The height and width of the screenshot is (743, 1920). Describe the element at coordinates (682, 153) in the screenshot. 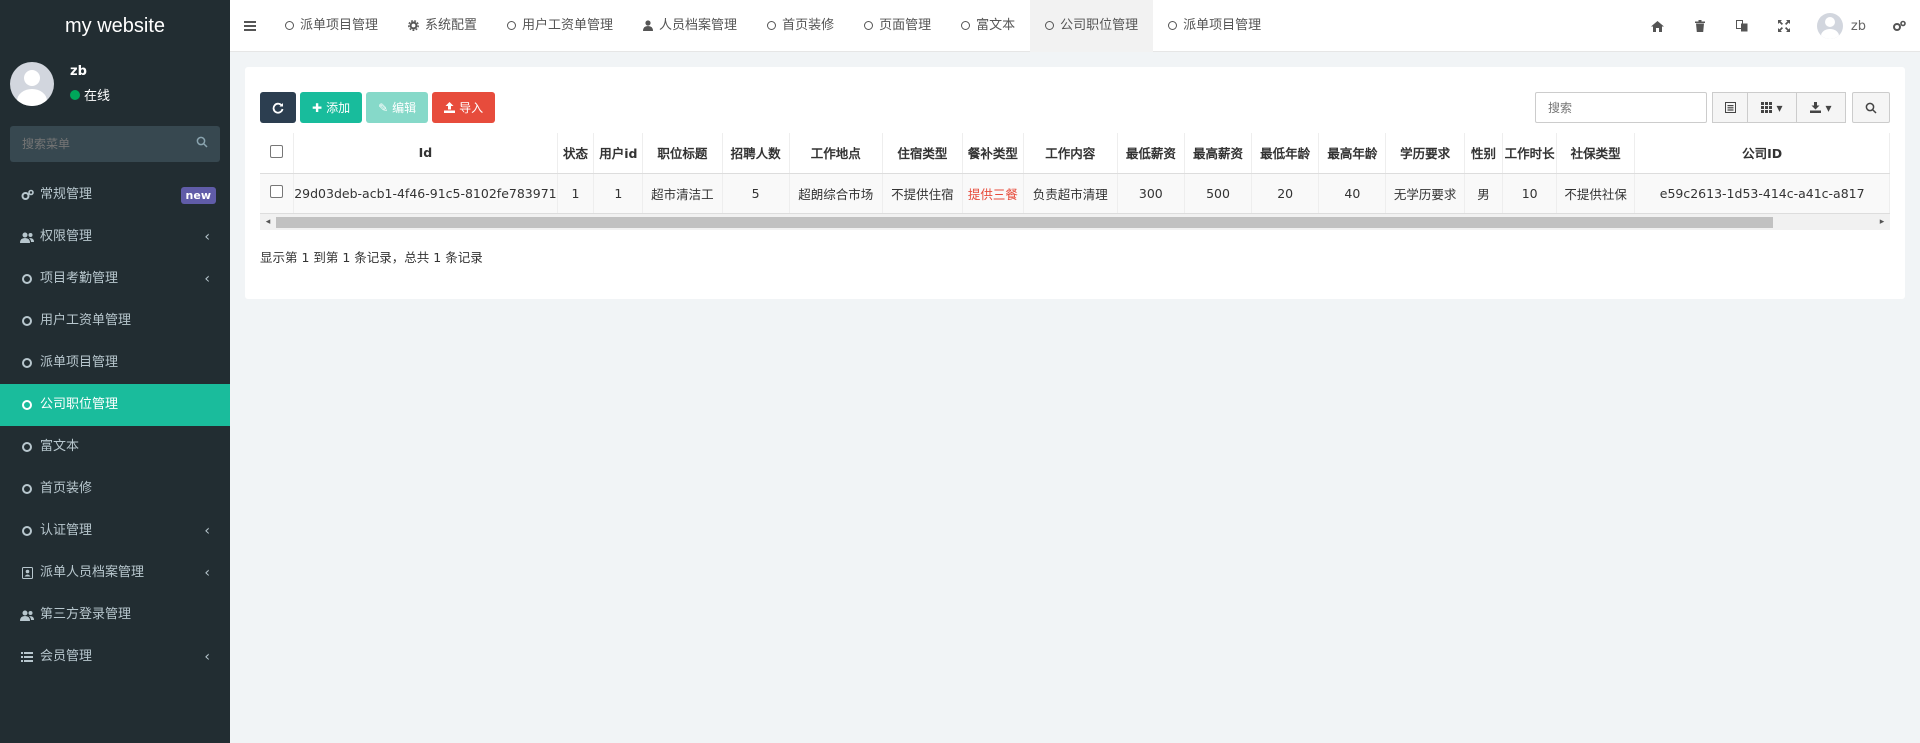

I see `column-header: 职位标题` at that location.